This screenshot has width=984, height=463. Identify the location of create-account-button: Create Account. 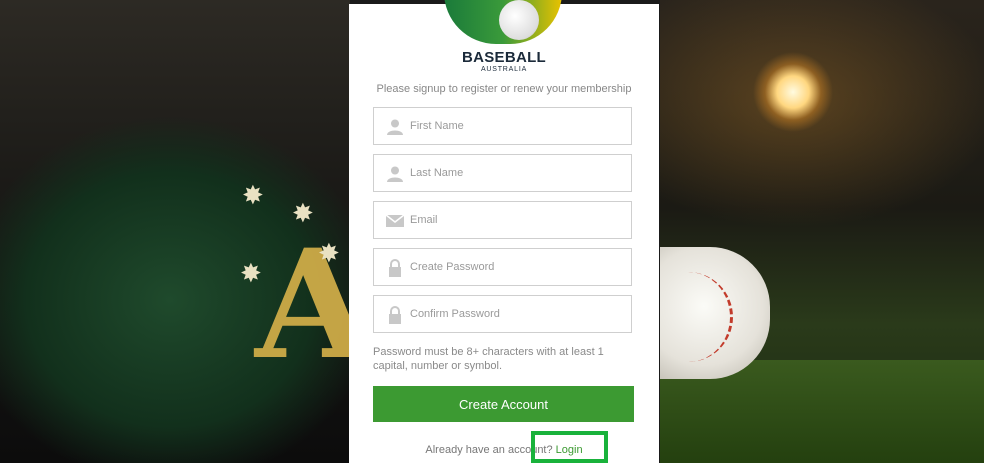
(503, 404).